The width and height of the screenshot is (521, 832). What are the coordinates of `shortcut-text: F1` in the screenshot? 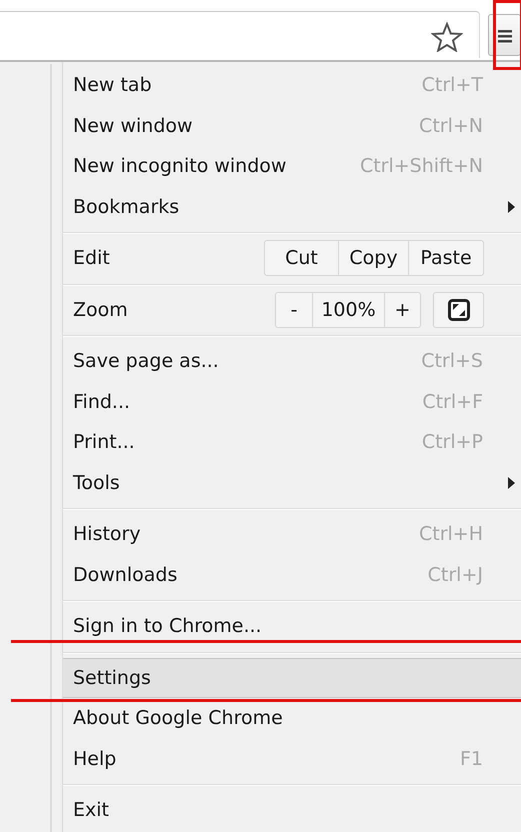 It's located at (472, 759).